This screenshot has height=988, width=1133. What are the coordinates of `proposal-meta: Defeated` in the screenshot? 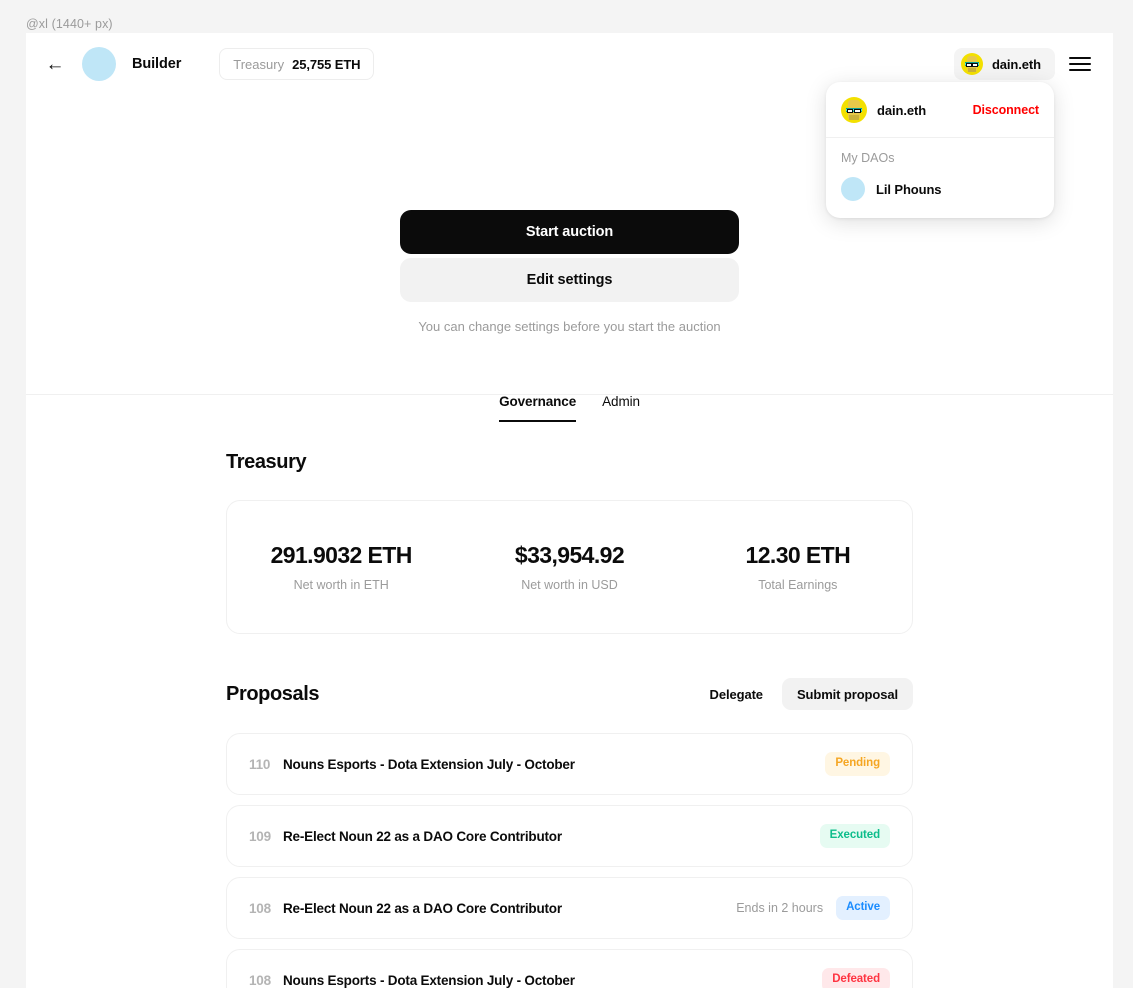 It's located at (849, 978).